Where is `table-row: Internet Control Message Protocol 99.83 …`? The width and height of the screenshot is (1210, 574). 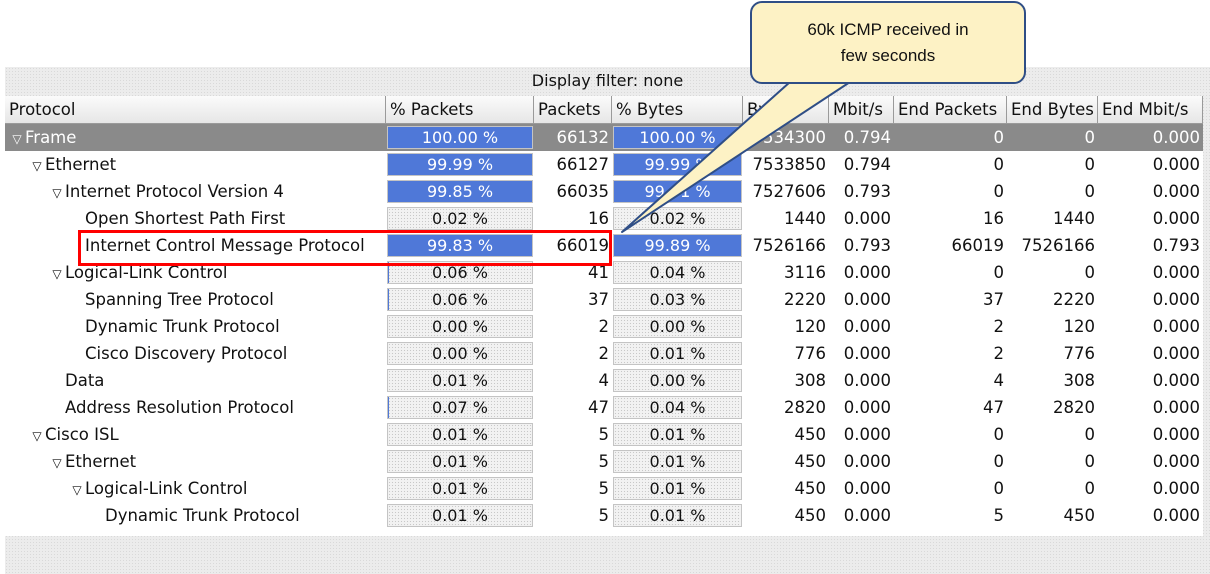
table-row: Internet Control Message Protocol 99.83 … is located at coordinates (604, 245).